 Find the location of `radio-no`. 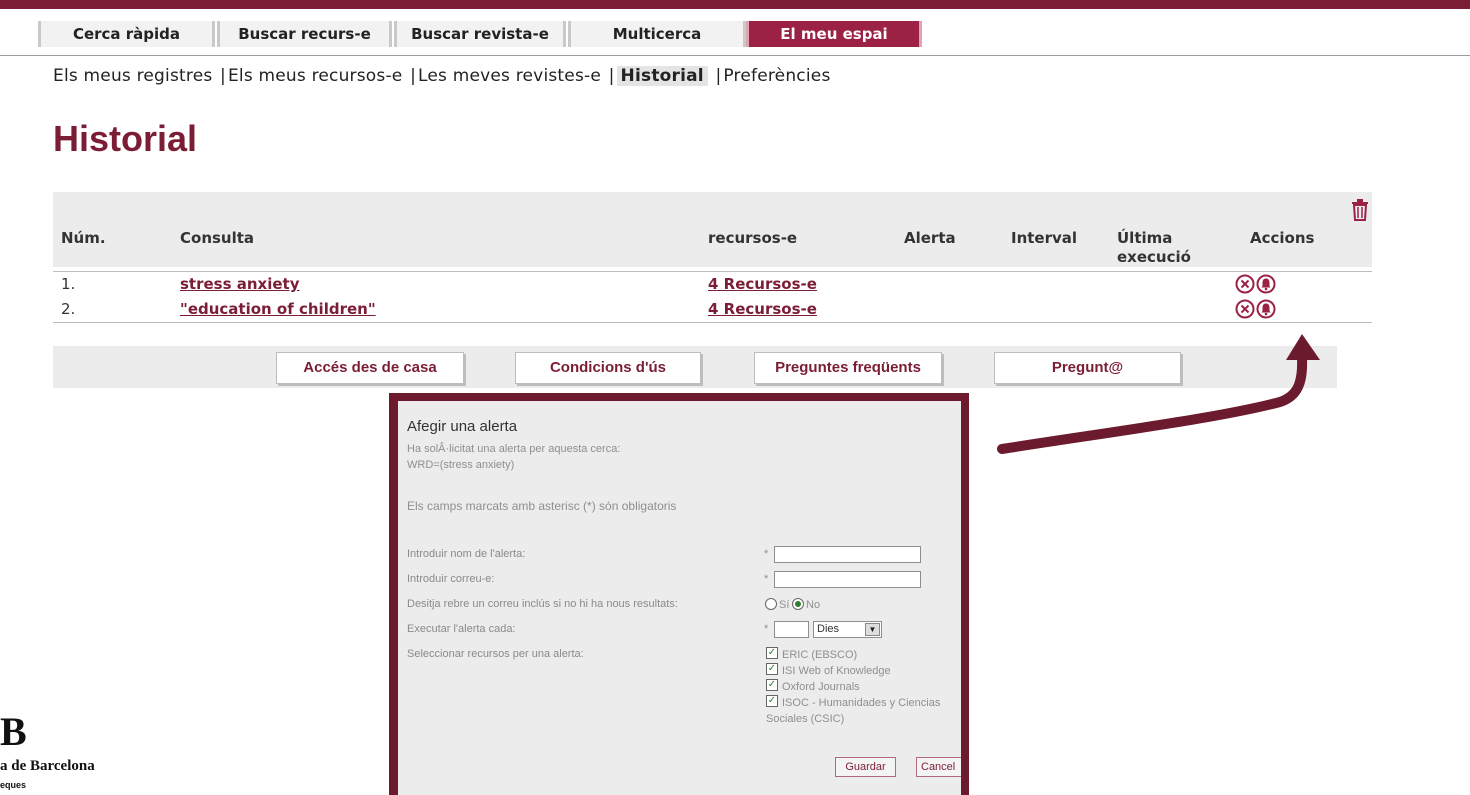

radio-no is located at coordinates (798, 604).